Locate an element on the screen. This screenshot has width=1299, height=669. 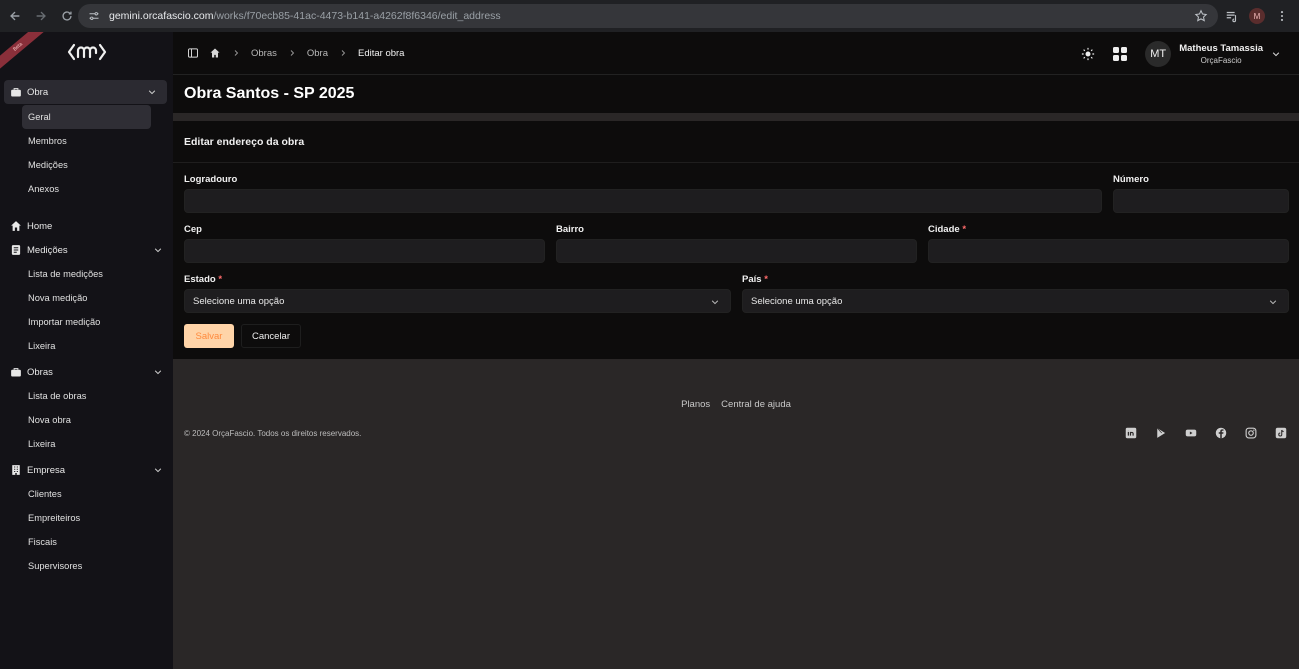
sidebar-item-lixeira-medicoes: Lixeira is located at coordinates (86, 346).